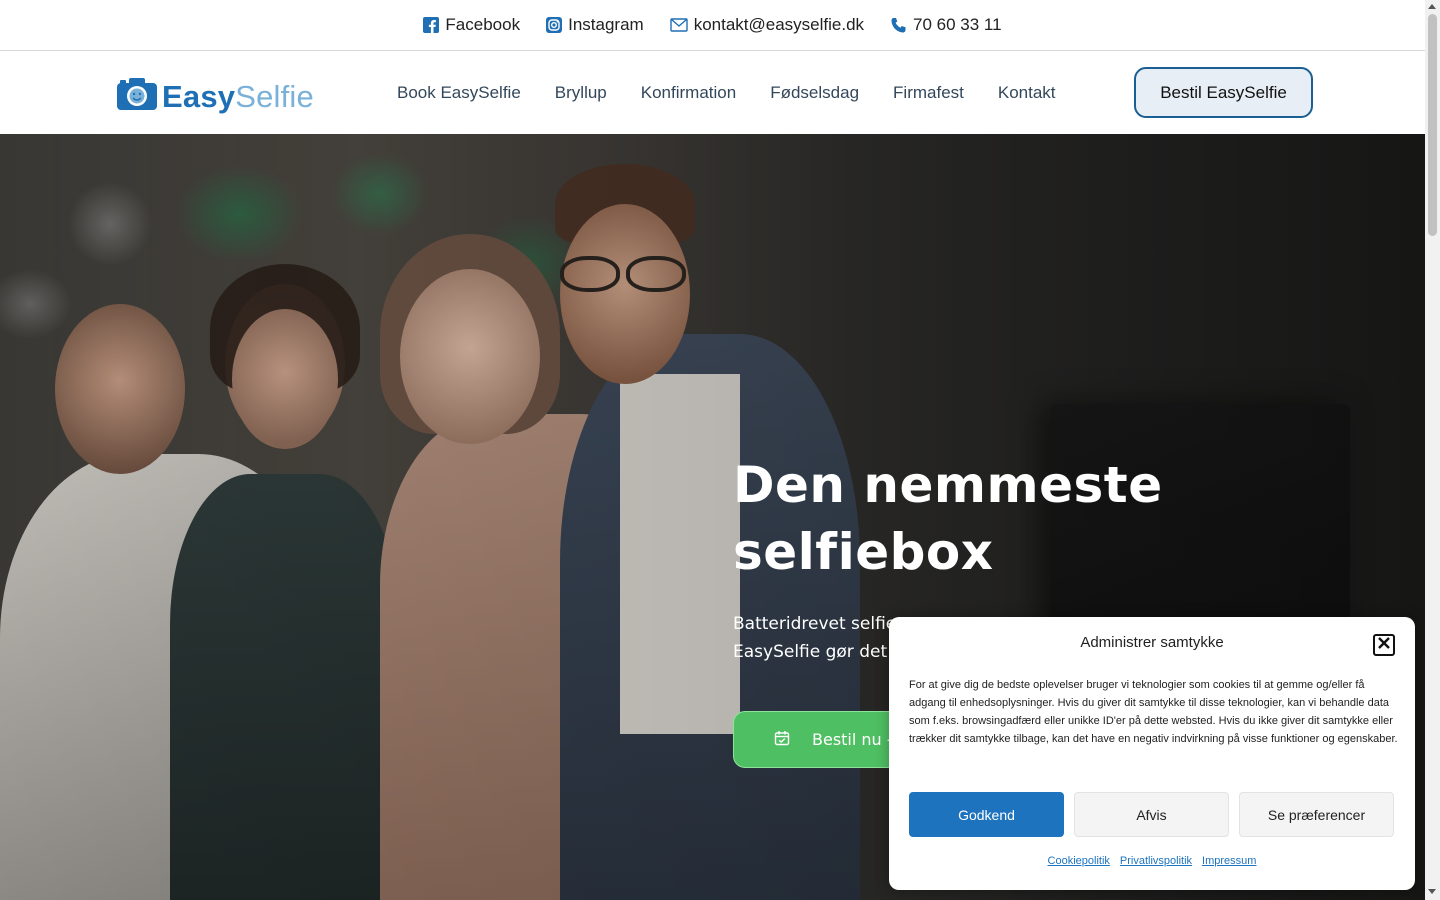 Image resolution: width=1440 pixels, height=900 pixels. What do you see at coordinates (1223, 92) in the screenshot?
I see `order-easyselfie-button: Bestil EasySelfie` at bounding box center [1223, 92].